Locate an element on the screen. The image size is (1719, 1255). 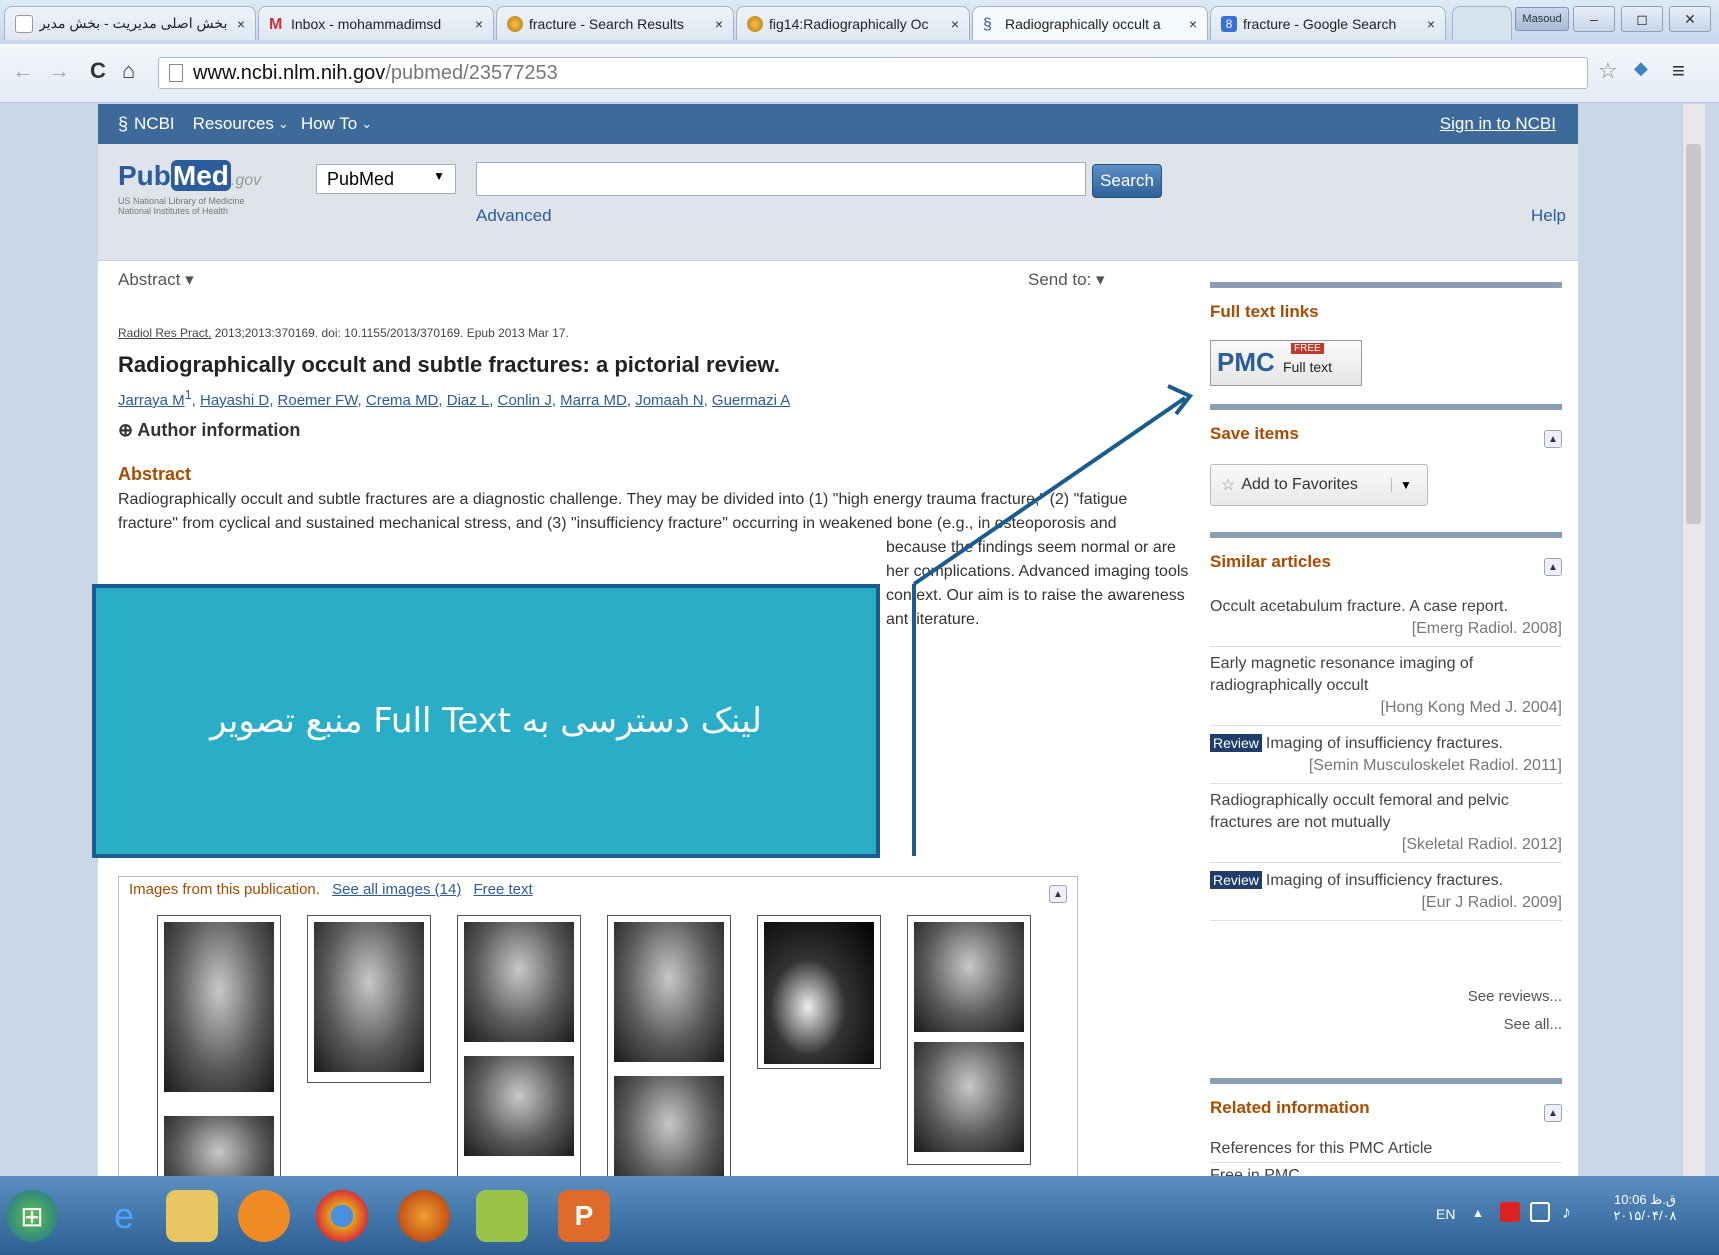
media-player-icon is located at coordinates (264, 1216).